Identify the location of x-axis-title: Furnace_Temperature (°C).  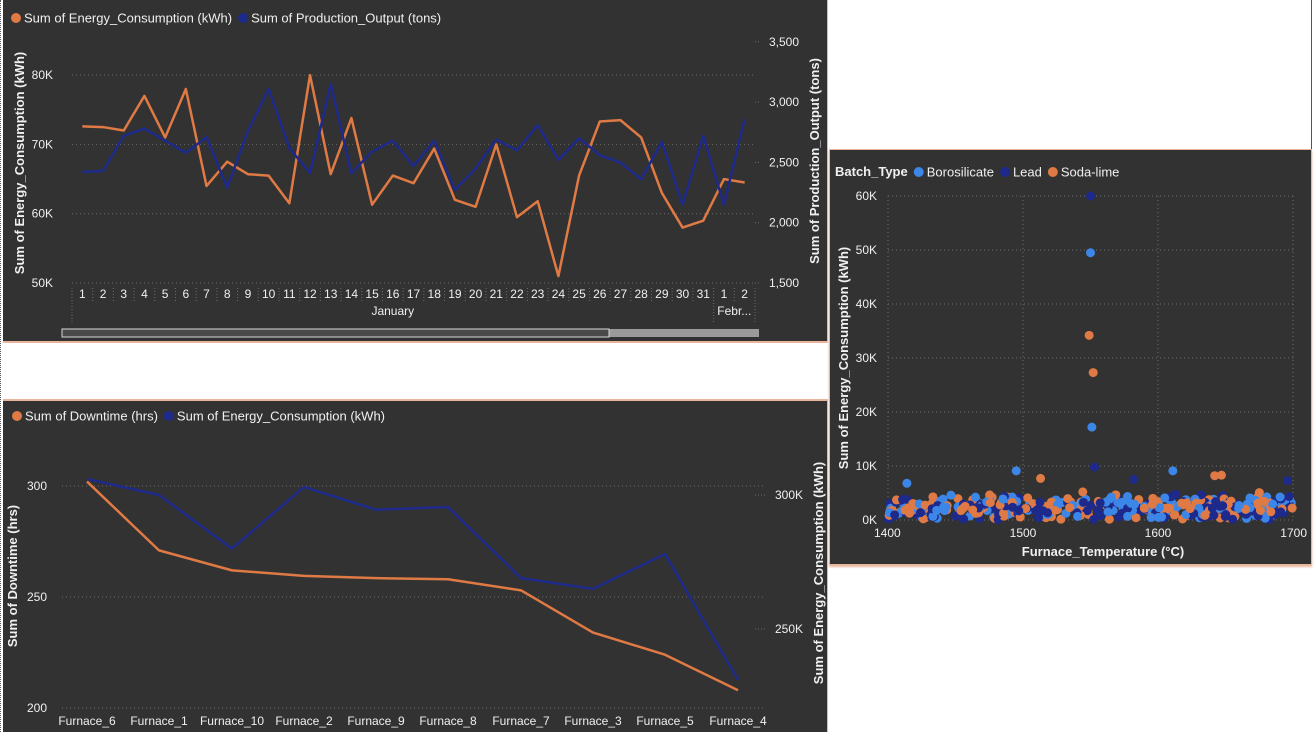
(1103, 551).